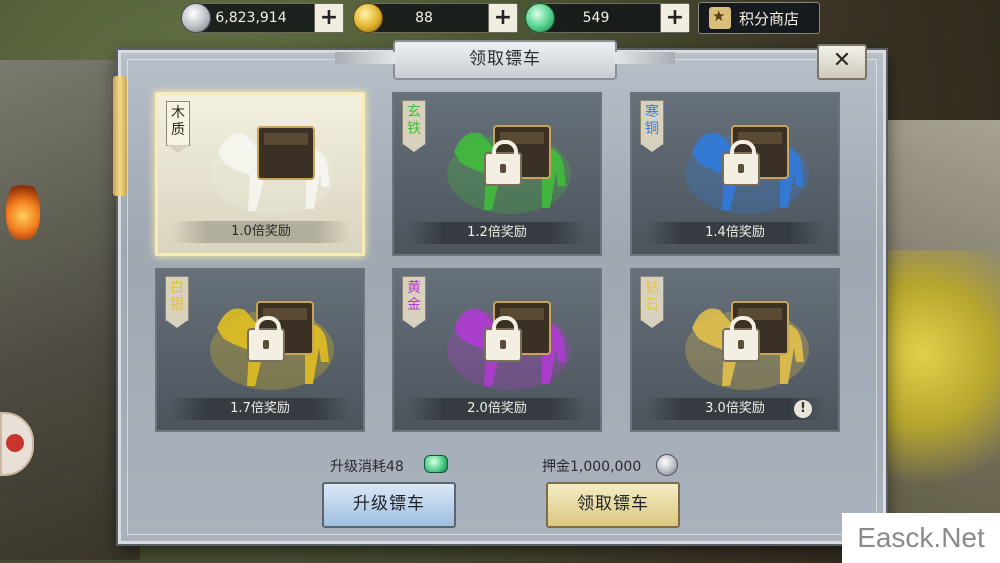  What do you see at coordinates (273, 170) in the screenshot?
I see `horse-cart-icon` at bounding box center [273, 170].